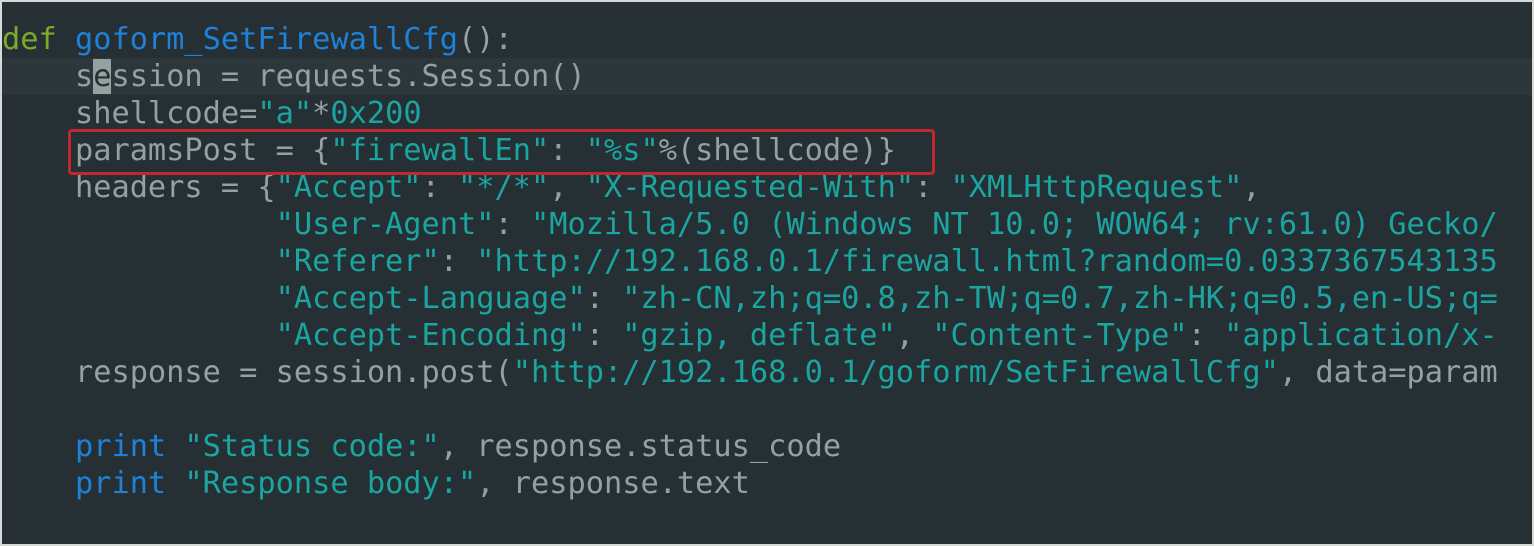  Describe the element at coordinates (440, 150) in the screenshot. I see `code-token: "firewallEn"` at that location.